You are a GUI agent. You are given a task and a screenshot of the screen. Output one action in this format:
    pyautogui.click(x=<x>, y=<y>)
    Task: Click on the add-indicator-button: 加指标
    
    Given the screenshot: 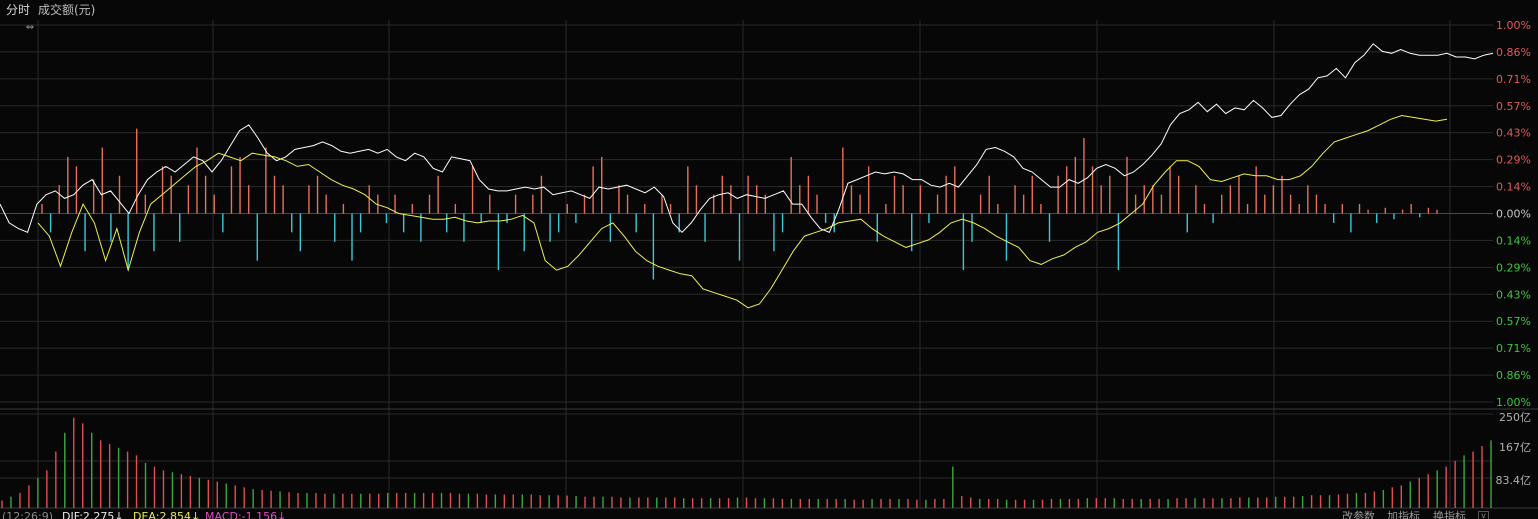 What is the action you would take?
    pyautogui.click(x=1403, y=515)
    